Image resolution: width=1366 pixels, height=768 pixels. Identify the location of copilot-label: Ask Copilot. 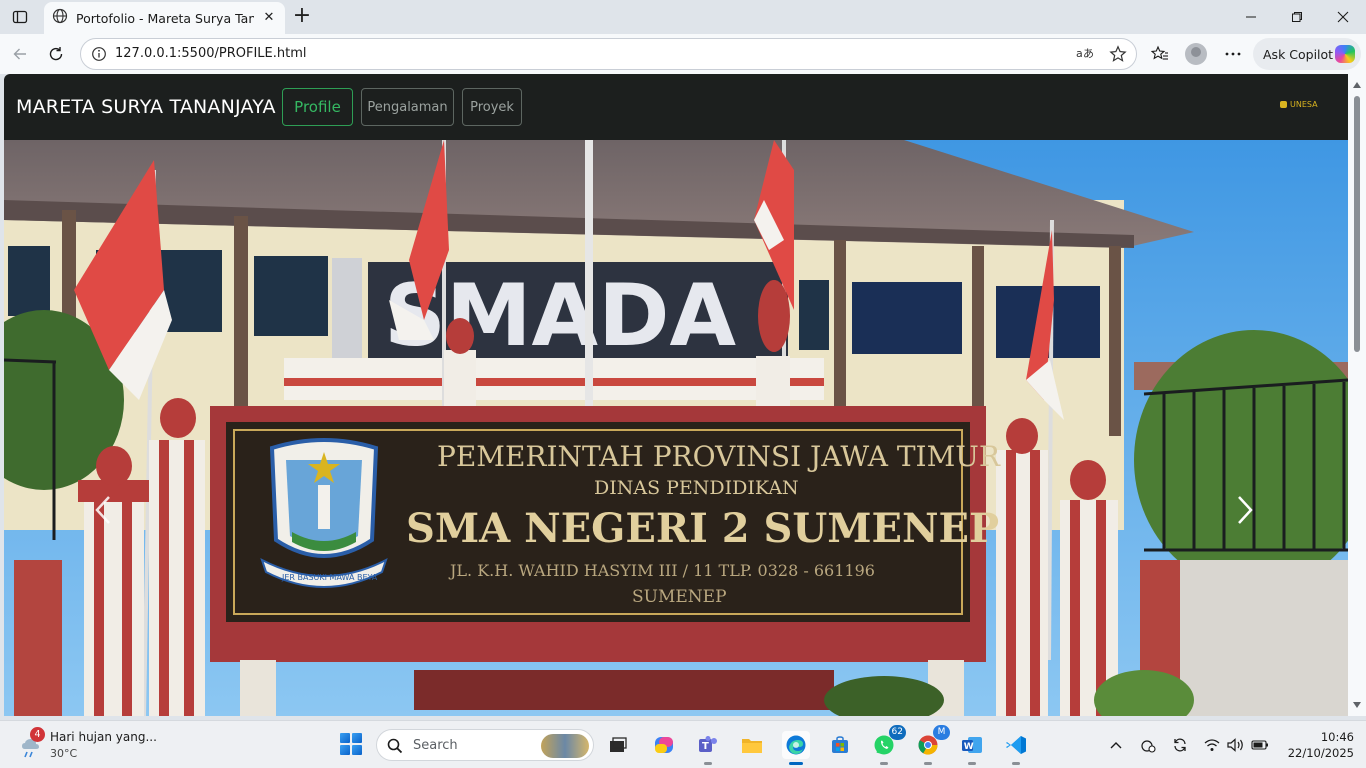
(1298, 54).